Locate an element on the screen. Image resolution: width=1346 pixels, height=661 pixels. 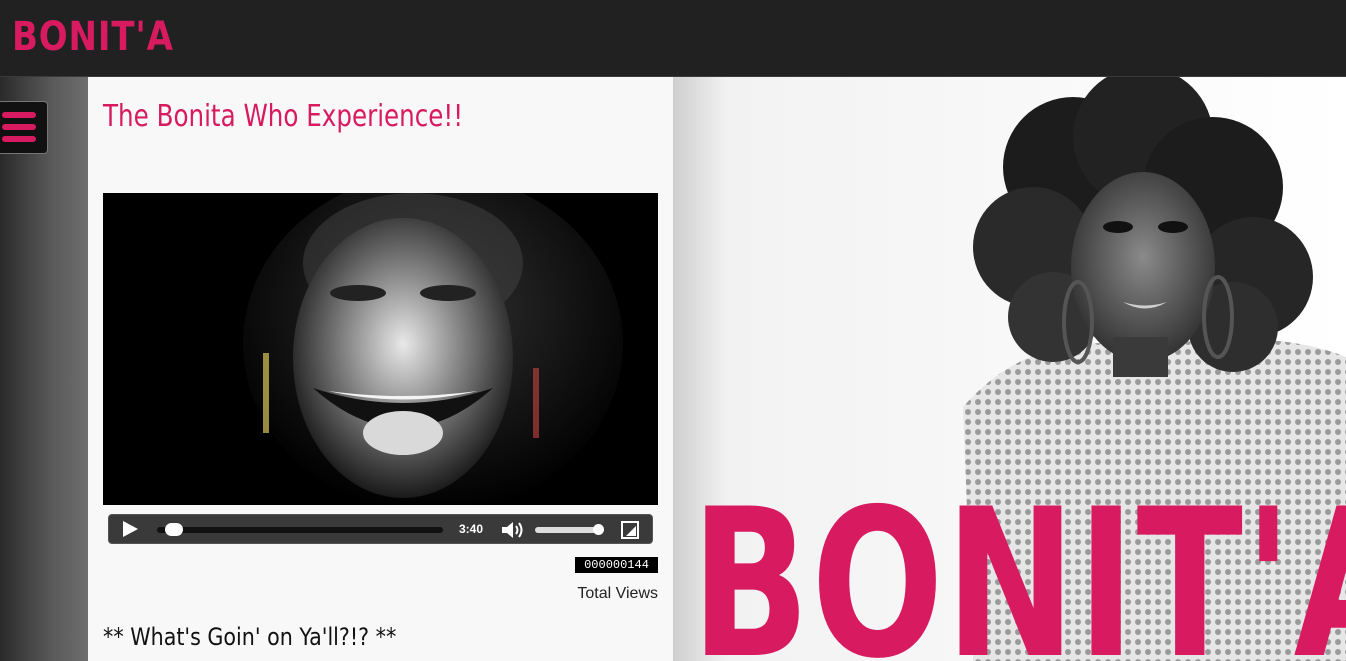
play-icon is located at coordinates (130, 529).